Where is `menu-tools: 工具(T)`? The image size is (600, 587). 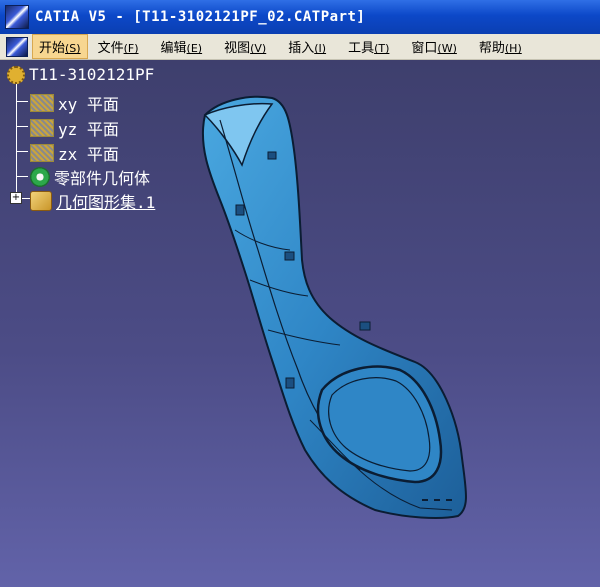 menu-tools: 工具(T) is located at coordinates (368, 46).